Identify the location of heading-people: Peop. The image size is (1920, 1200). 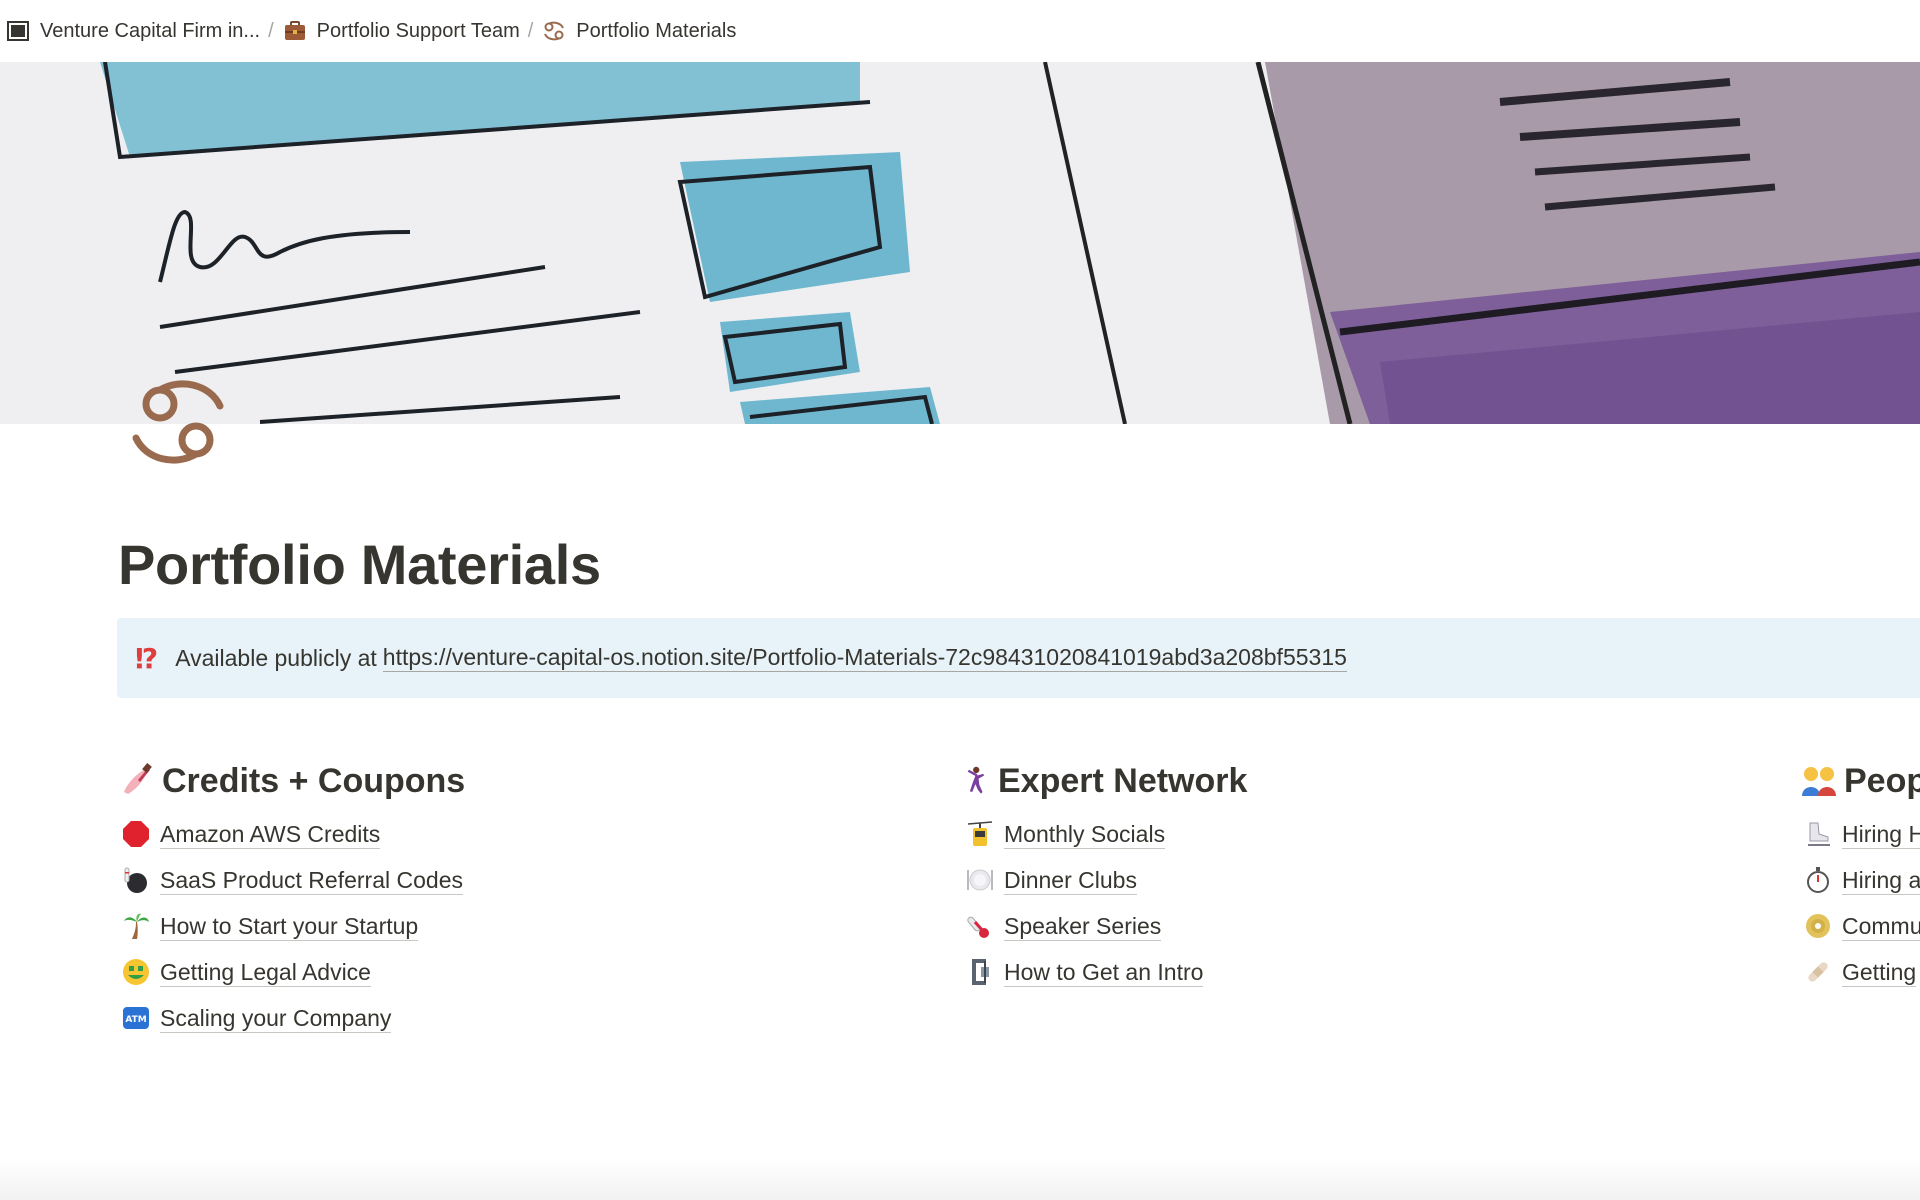
(1860, 781).